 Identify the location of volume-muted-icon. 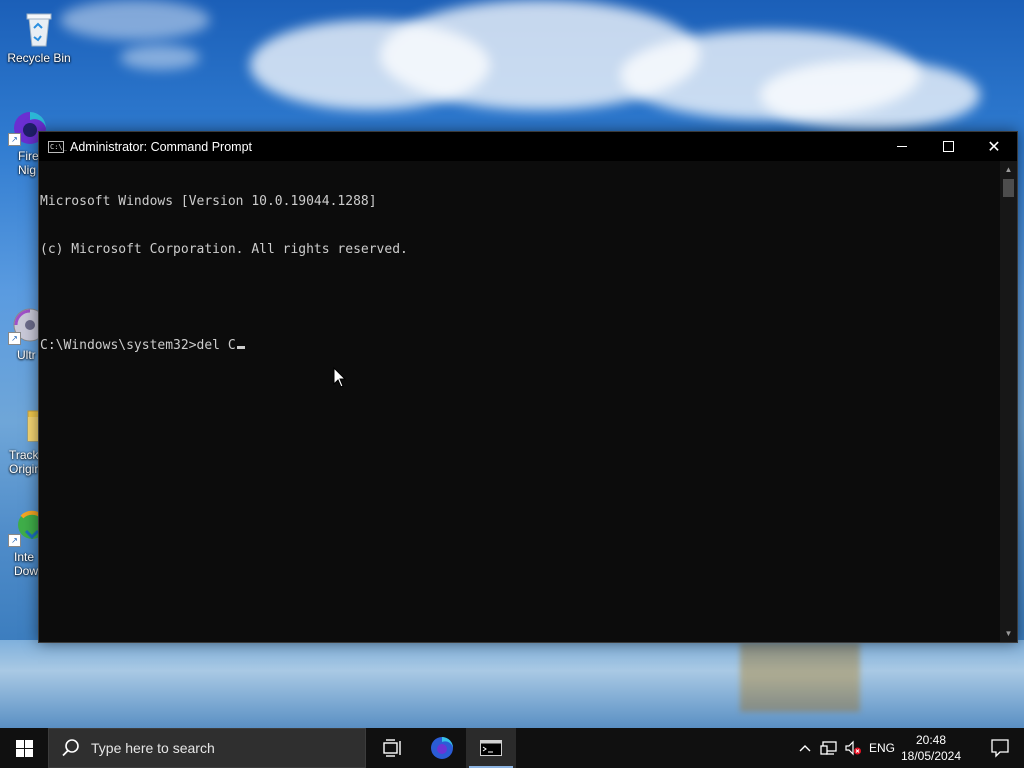
(853, 748).